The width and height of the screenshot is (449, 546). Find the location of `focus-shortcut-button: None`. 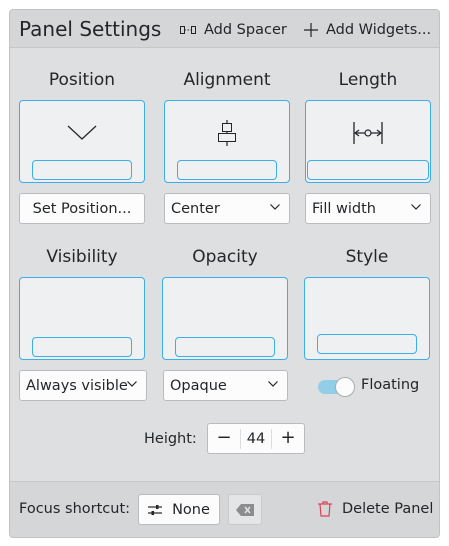

focus-shortcut-button: None is located at coordinates (179, 509).